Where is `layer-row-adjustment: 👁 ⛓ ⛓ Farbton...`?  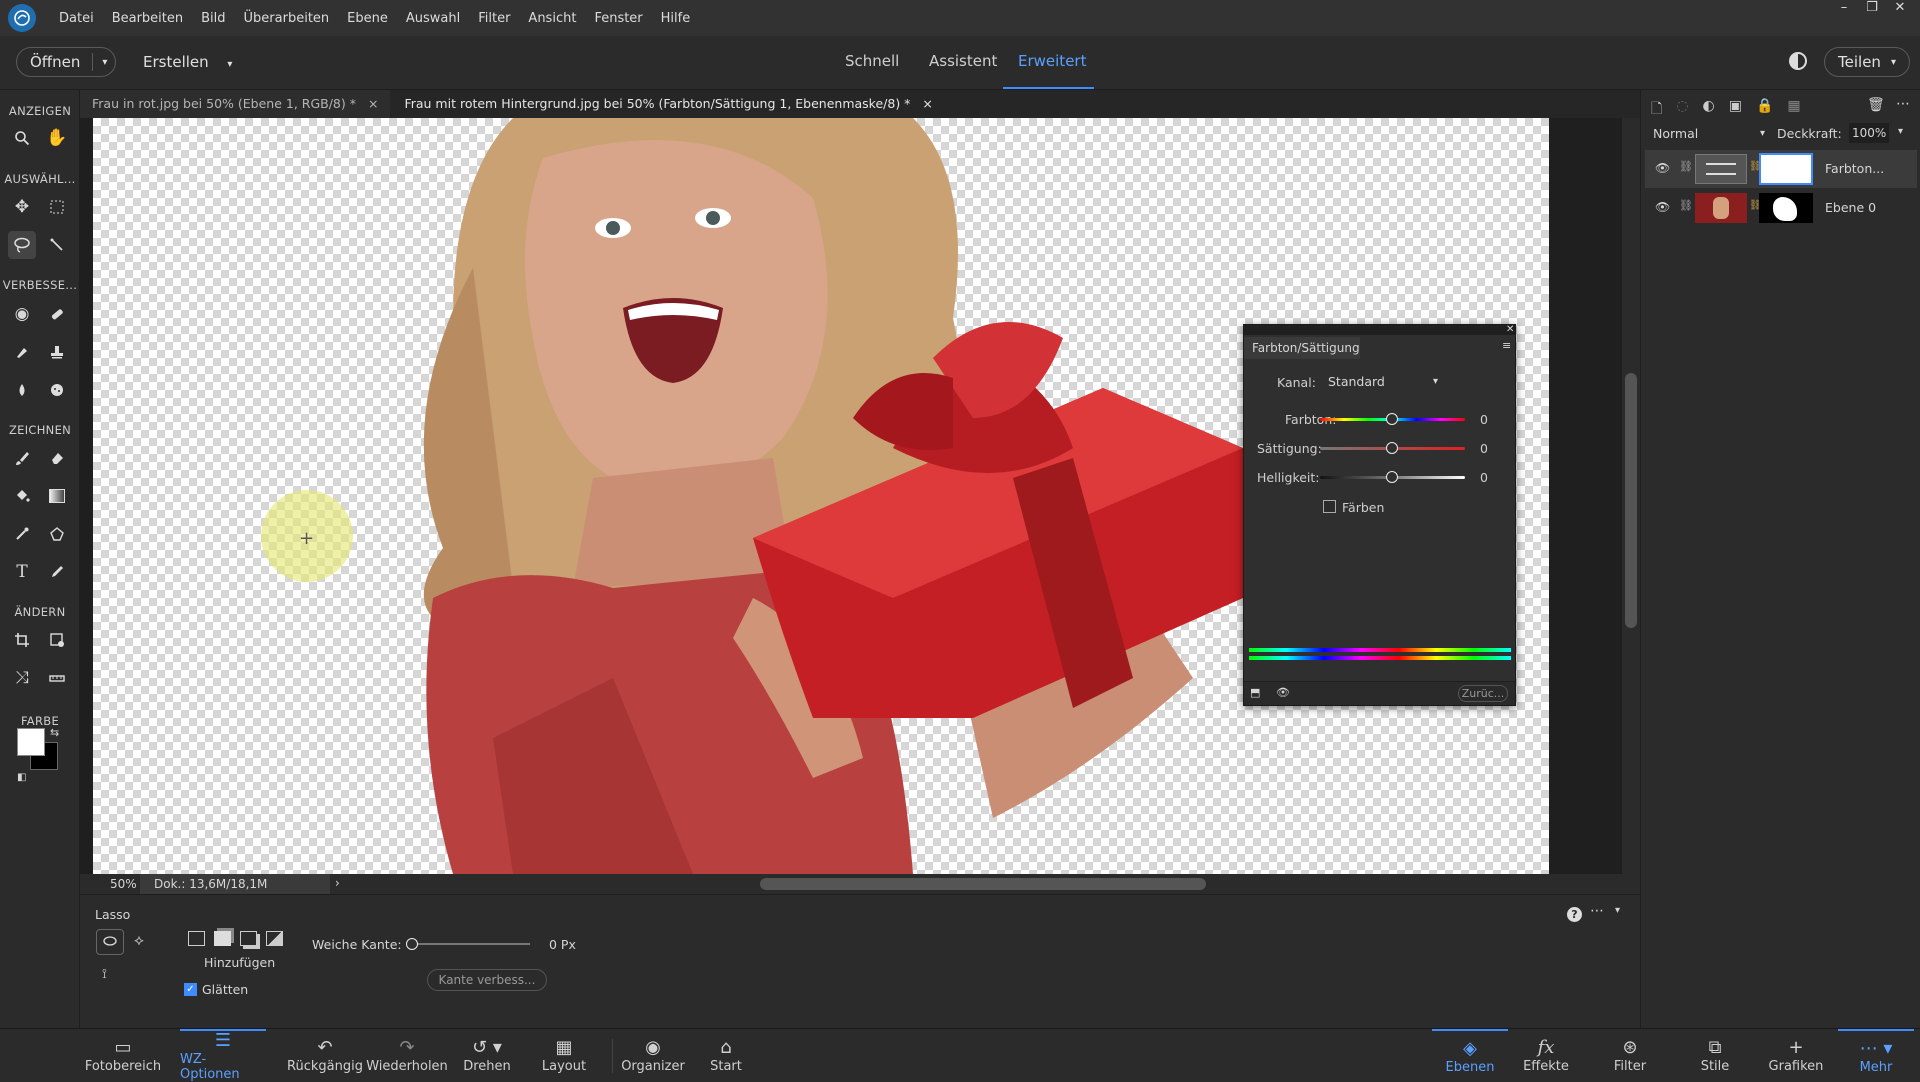
layer-row-adjustment: 👁 ⛓ ⛓ Farbton... is located at coordinates (1781, 169).